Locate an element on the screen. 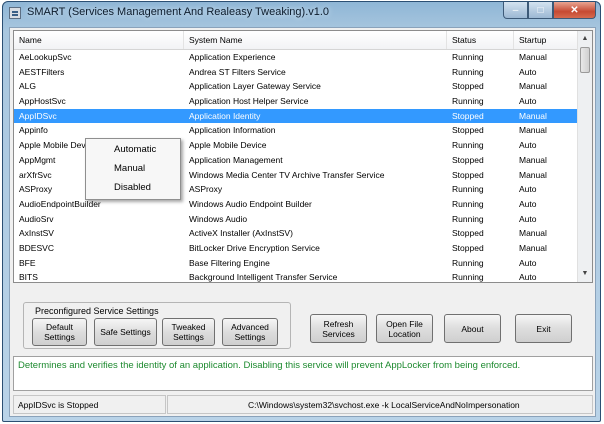  cell-name: BFE is located at coordinates (27, 262).